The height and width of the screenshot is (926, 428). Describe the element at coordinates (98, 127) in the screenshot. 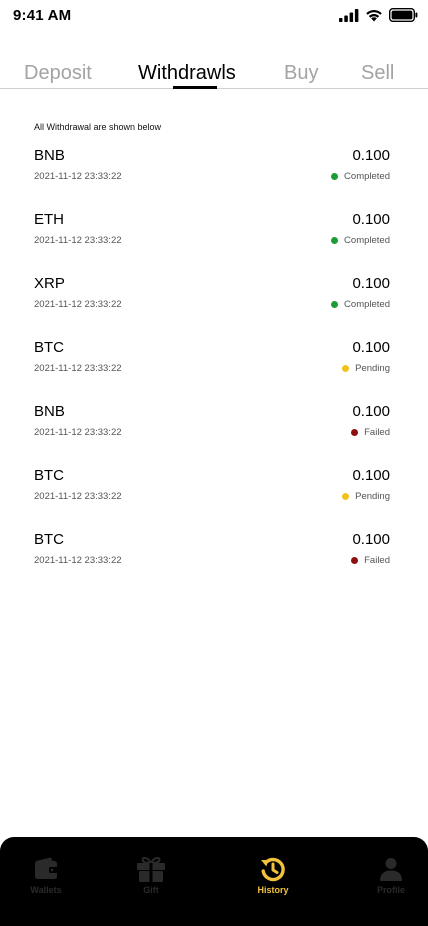

I see `list-caption: All Withdrawal are shown below` at that location.